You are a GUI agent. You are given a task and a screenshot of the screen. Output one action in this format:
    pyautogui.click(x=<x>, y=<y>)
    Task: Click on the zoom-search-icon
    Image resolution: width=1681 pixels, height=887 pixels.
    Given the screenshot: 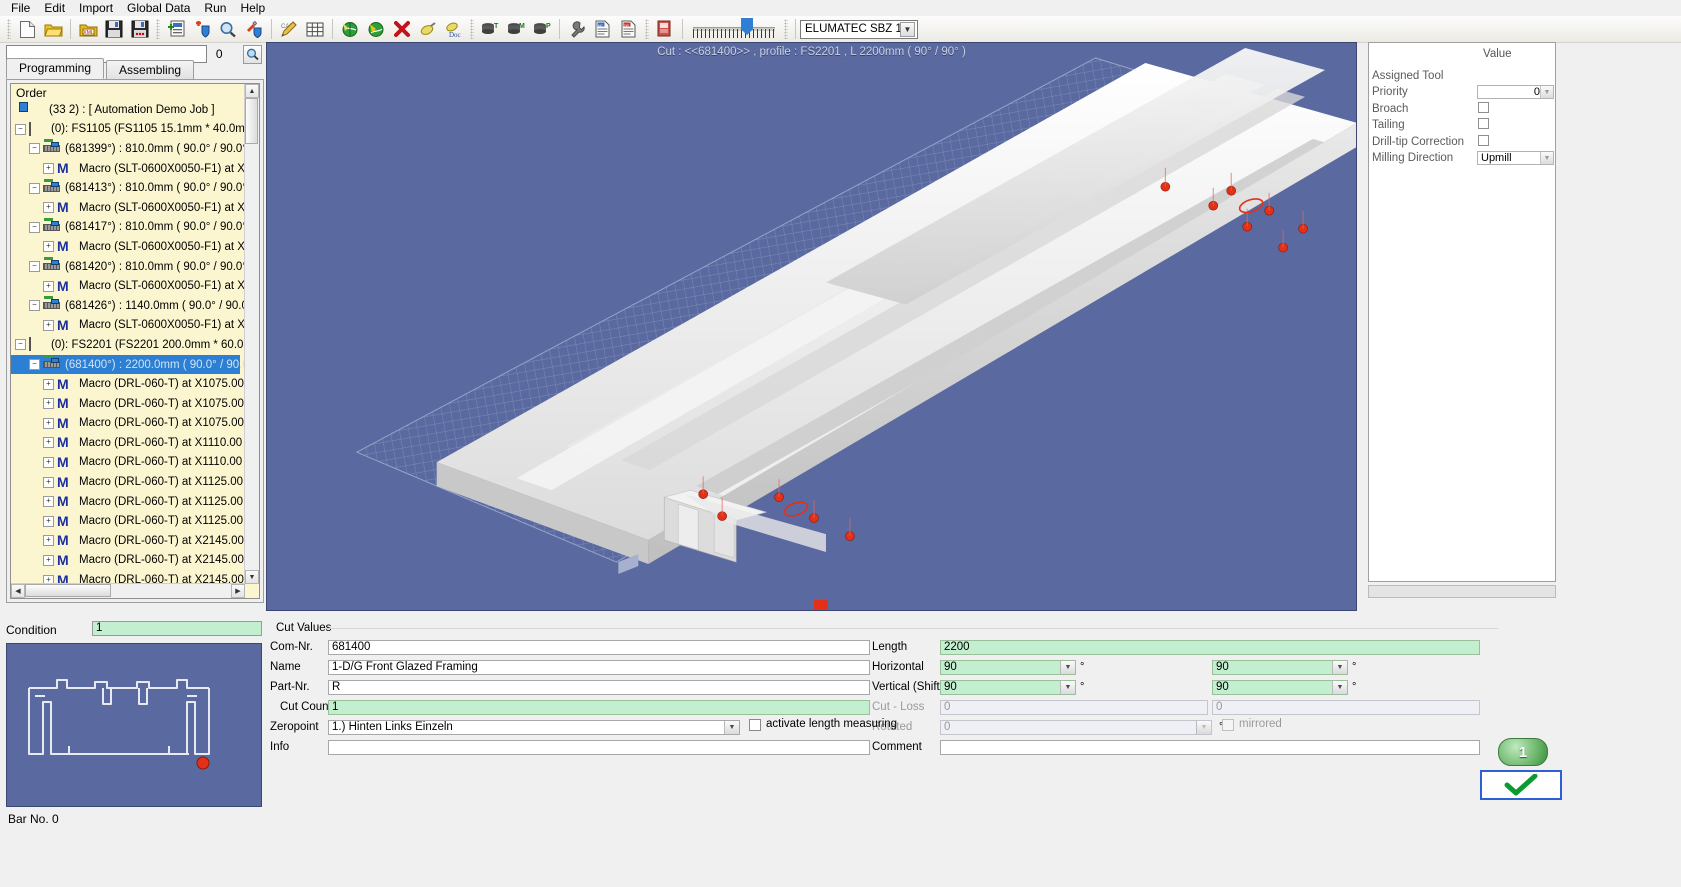 What is the action you would take?
    pyautogui.click(x=228, y=29)
    